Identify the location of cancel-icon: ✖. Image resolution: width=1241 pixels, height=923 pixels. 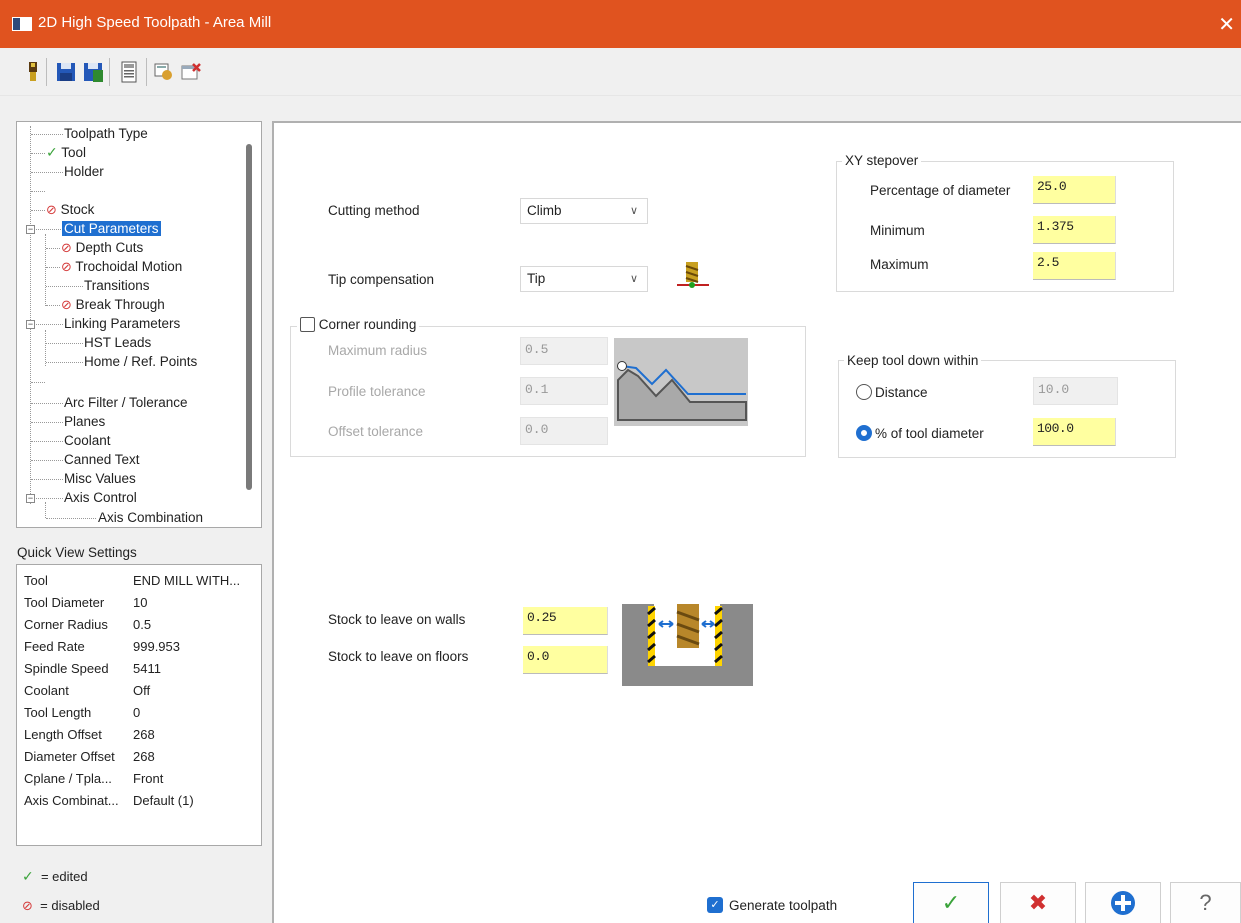
(1038, 902).